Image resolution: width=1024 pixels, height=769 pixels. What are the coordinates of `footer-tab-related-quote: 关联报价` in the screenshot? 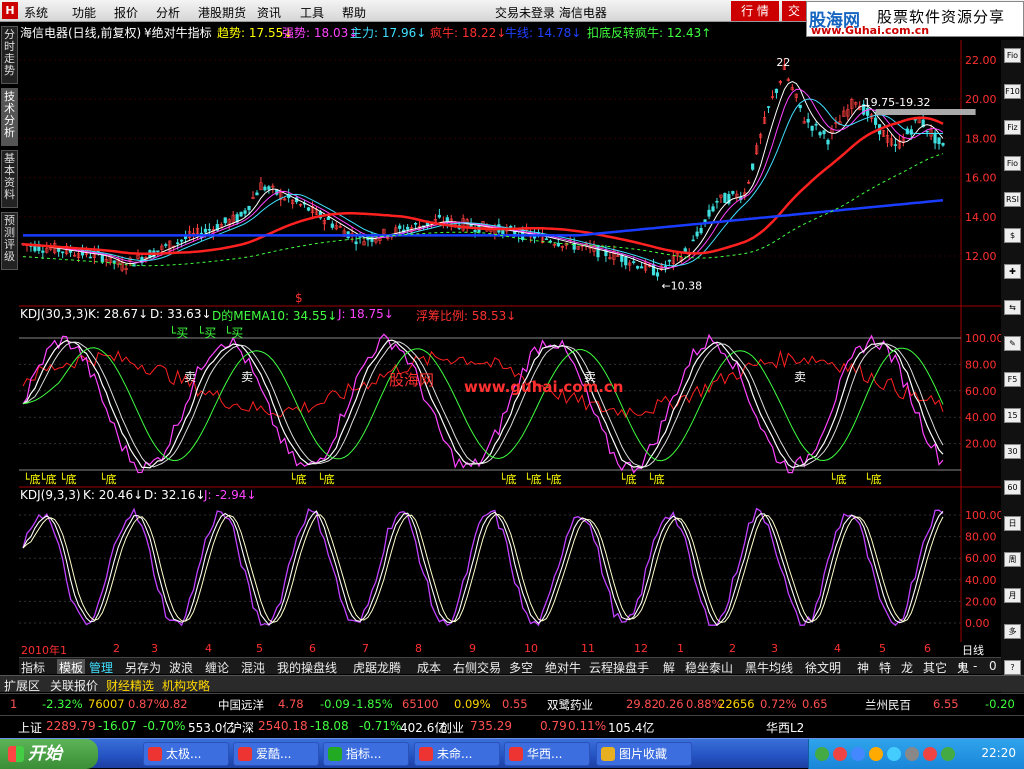 It's located at (74, 685).